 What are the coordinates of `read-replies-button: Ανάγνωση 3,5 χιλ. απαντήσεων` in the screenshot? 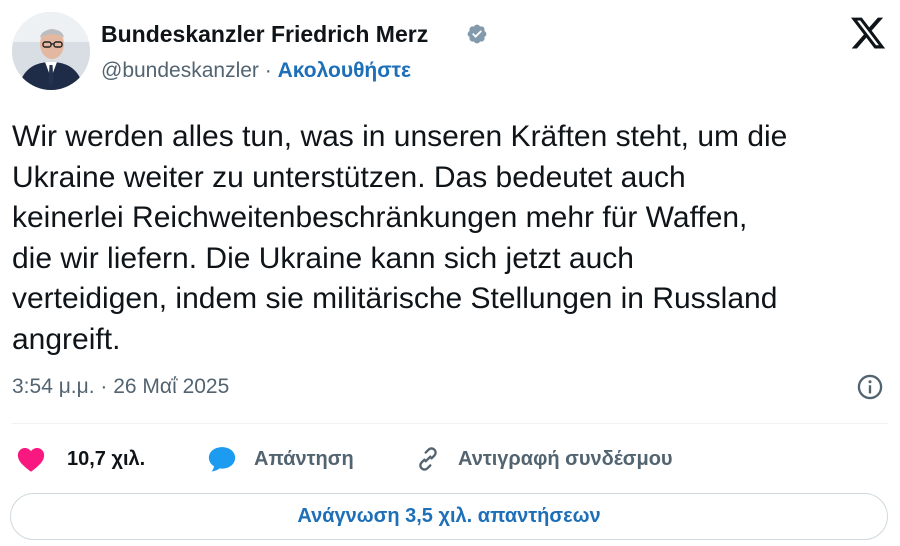 It's located at (449, 516).